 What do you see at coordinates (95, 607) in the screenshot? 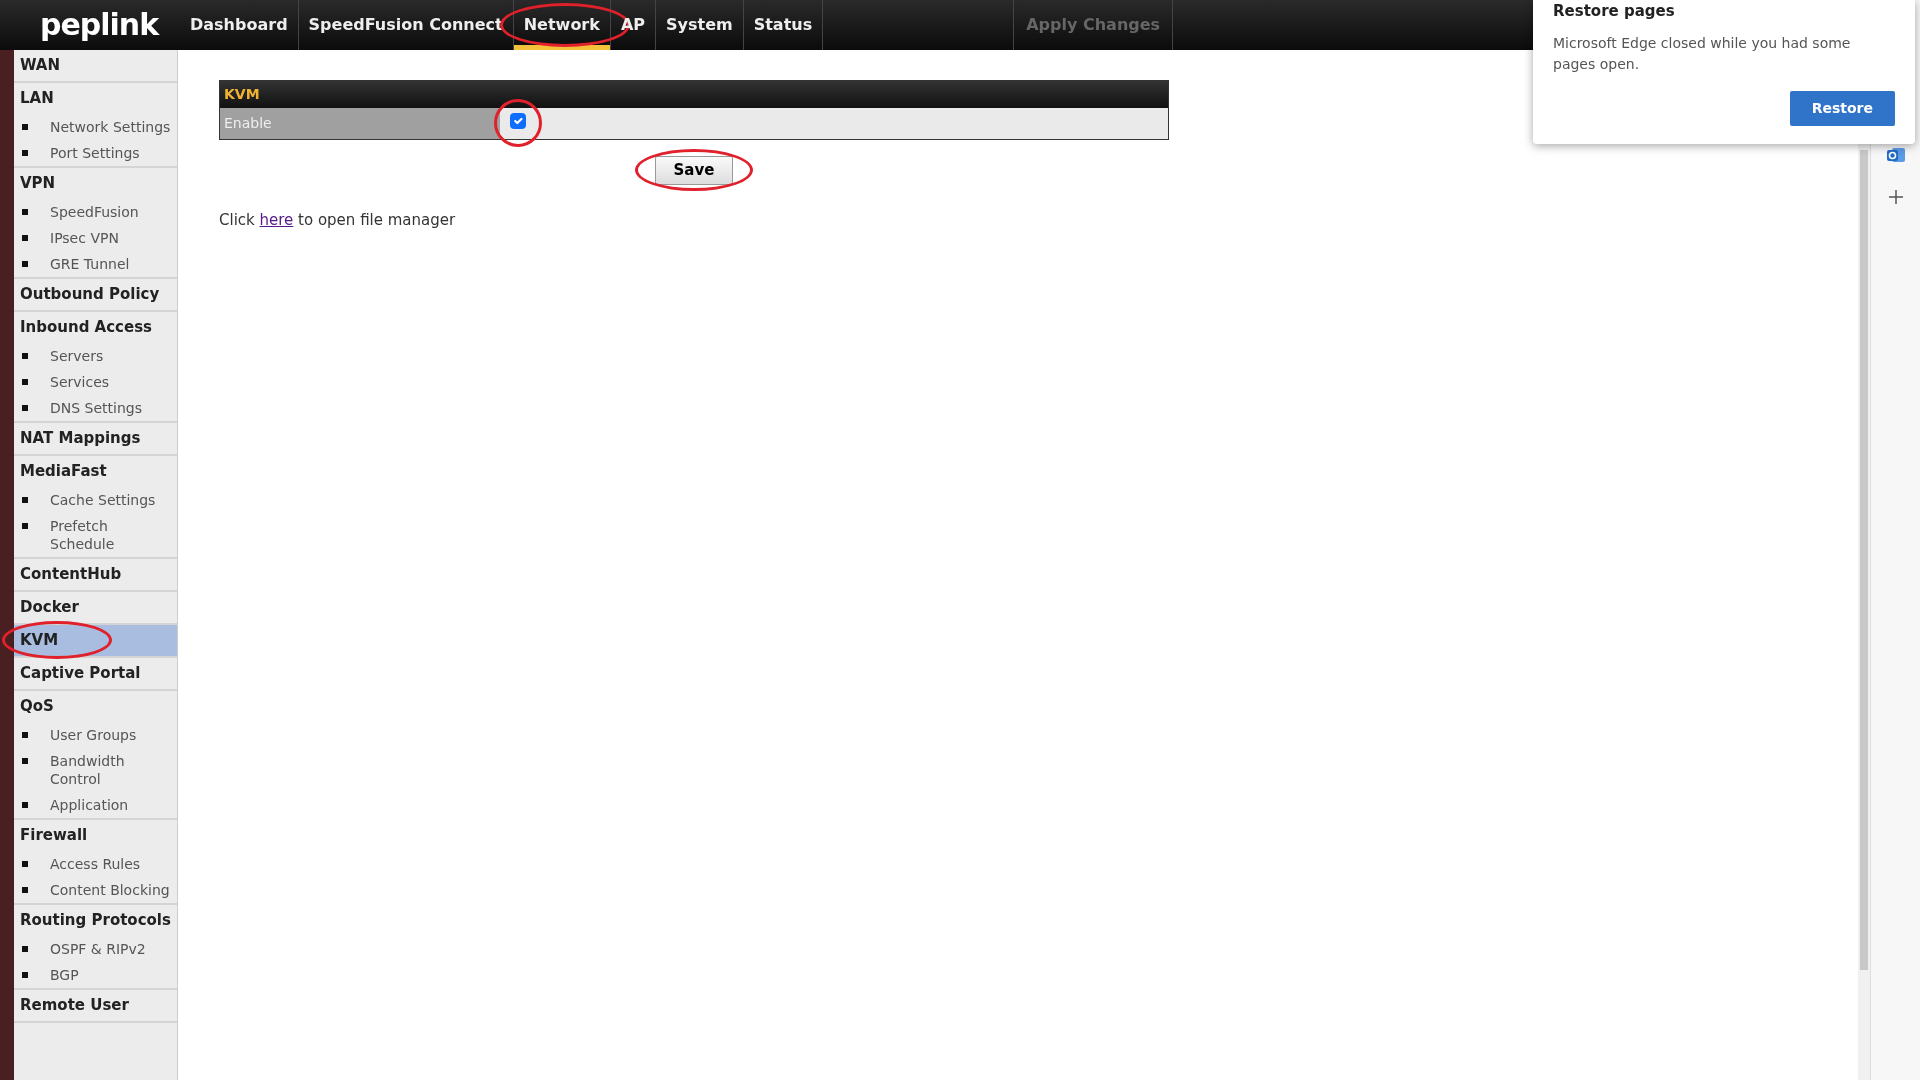
I see `sidebar-section: Docker` at bounding box center [95, 607].